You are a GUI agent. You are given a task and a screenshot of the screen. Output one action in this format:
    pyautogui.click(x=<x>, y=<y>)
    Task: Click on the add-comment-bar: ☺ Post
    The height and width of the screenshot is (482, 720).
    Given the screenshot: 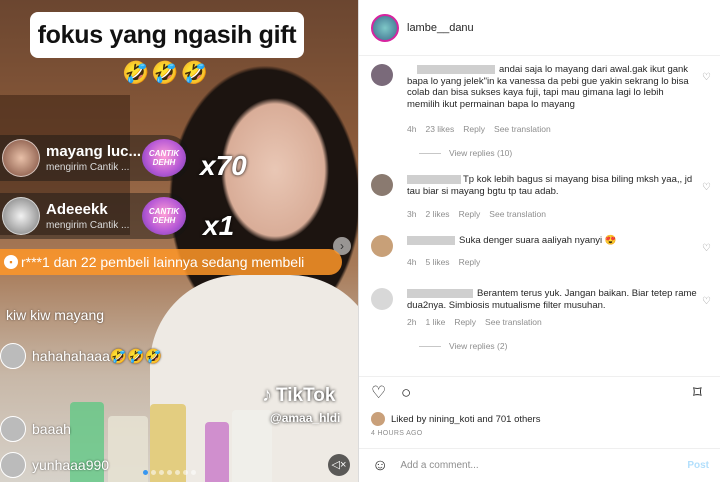 What is the action you would take?
    pyautogui.click(x=539, y=465)
    